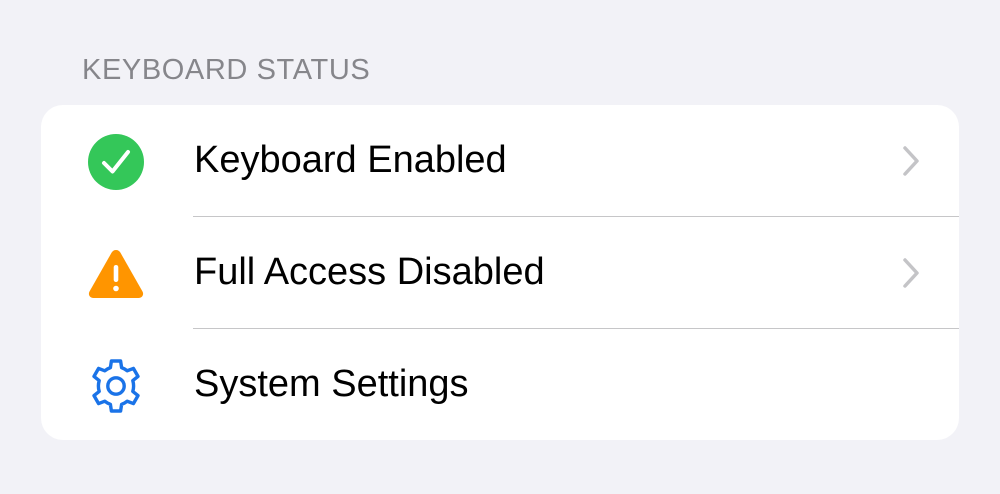 The image size is (1000, 494). I want to click on section-header: KEYBOARD STATUS, so click(226, 70).